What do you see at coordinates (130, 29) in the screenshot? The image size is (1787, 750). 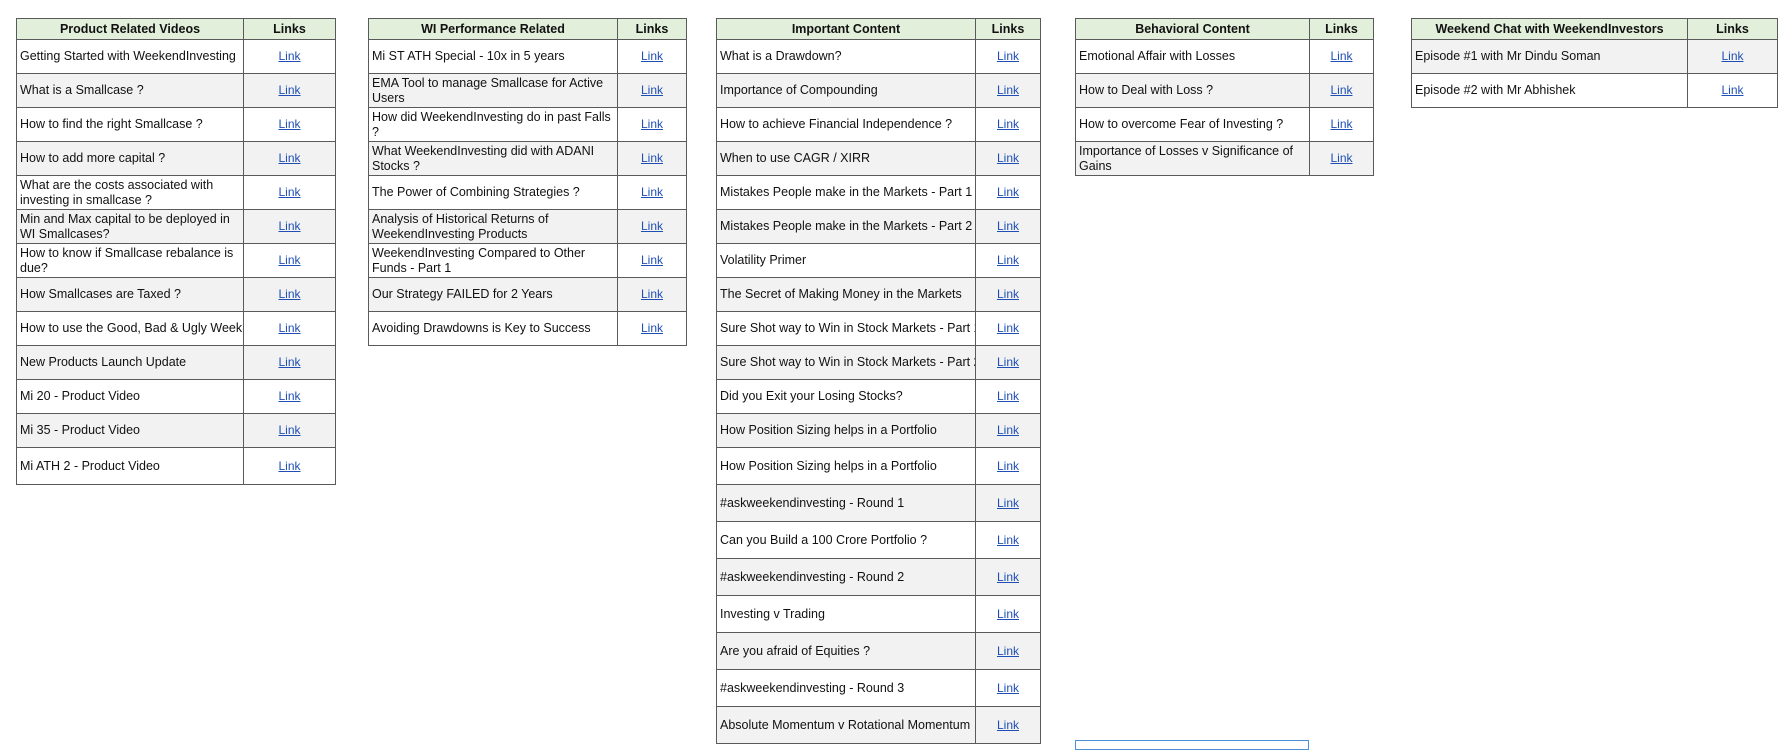 I see `column-header-title: Product Related Videos` at bounding box center [130, 29].